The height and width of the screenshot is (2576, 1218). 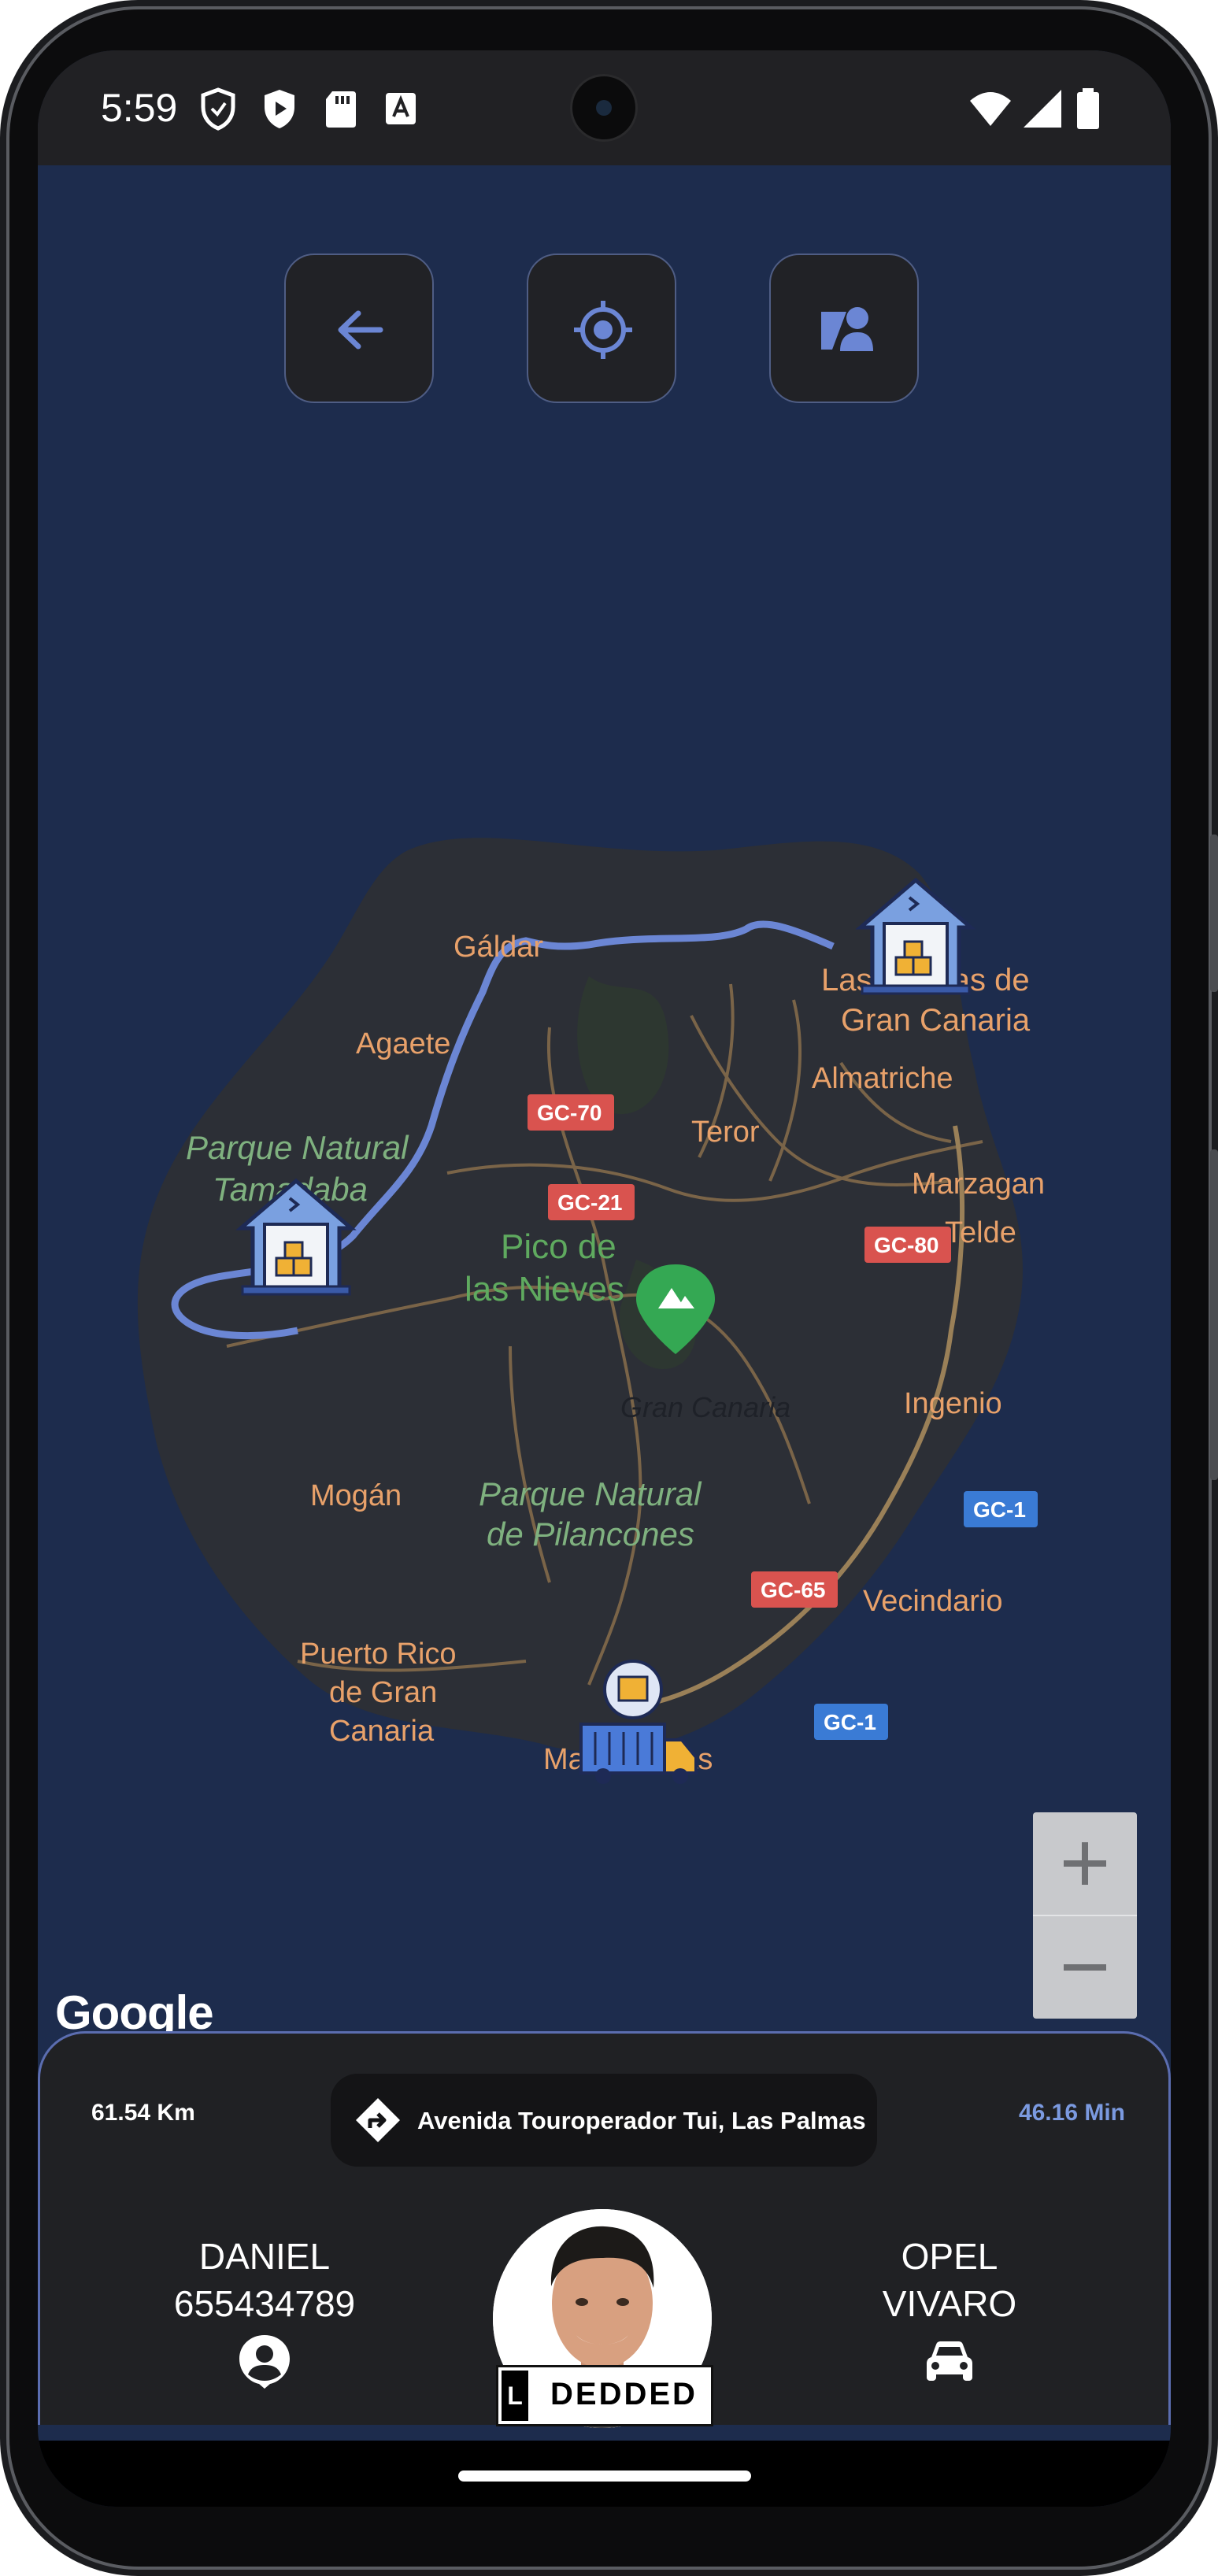 I want to click on battery-icon, so click(x=1088, y=108).